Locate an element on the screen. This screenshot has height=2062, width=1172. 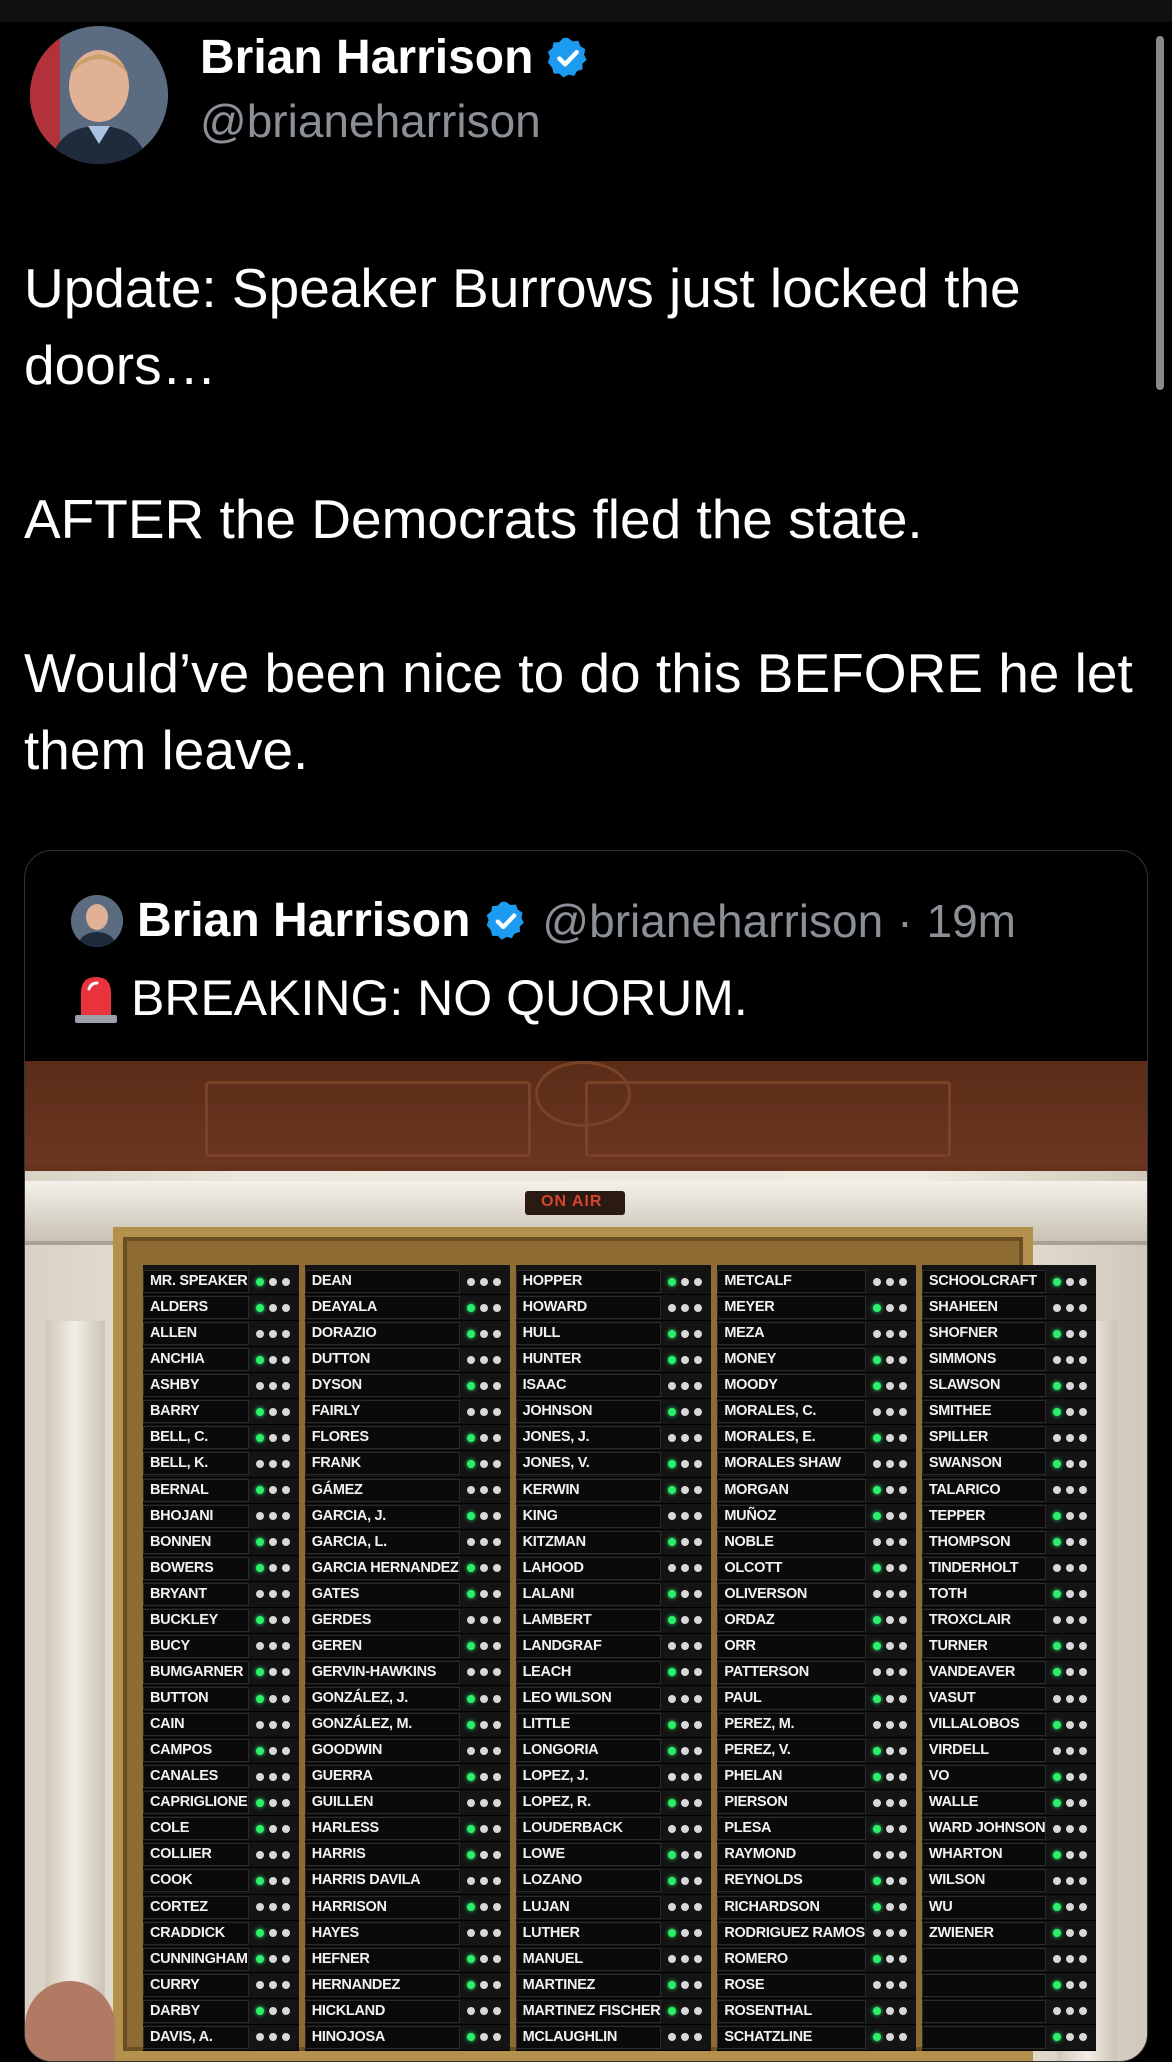
police-siren-icon is located at coordinates (96, 1000).